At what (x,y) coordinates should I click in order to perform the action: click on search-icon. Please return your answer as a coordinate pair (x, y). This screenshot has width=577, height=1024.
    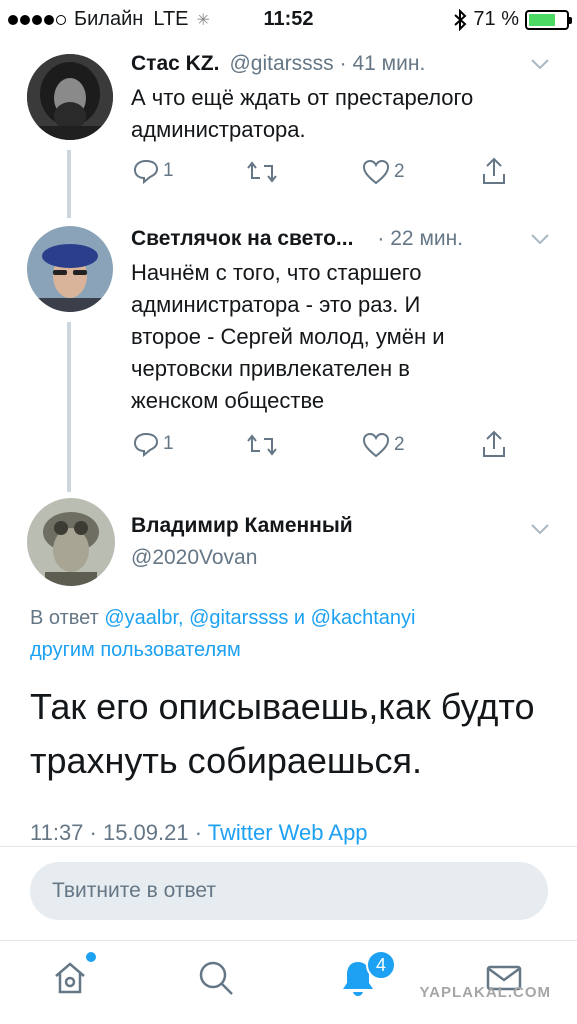
    Looking at the image, I should click on (216, 978).